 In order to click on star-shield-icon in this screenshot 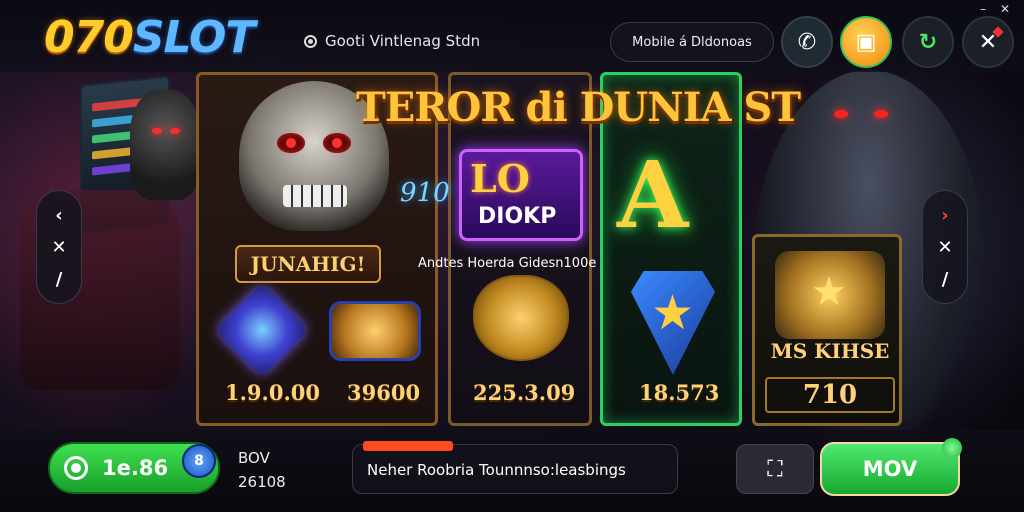, I will do `click(673, 323)`.